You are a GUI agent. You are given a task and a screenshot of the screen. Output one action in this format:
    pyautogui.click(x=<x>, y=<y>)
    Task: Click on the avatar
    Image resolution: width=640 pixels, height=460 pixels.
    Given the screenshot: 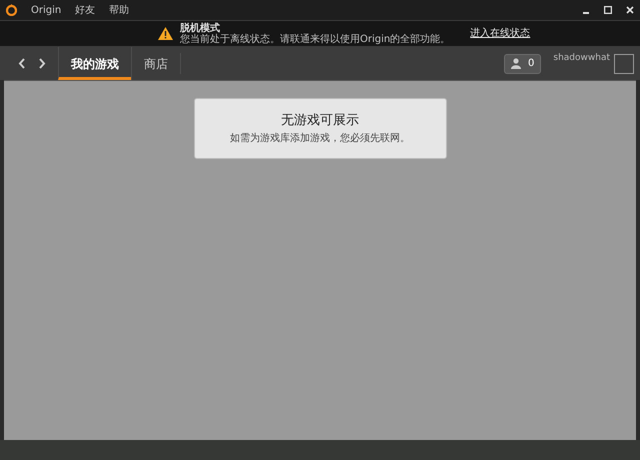 What is the action you would take?
    pyautogui.click(x=624, y=64)
    